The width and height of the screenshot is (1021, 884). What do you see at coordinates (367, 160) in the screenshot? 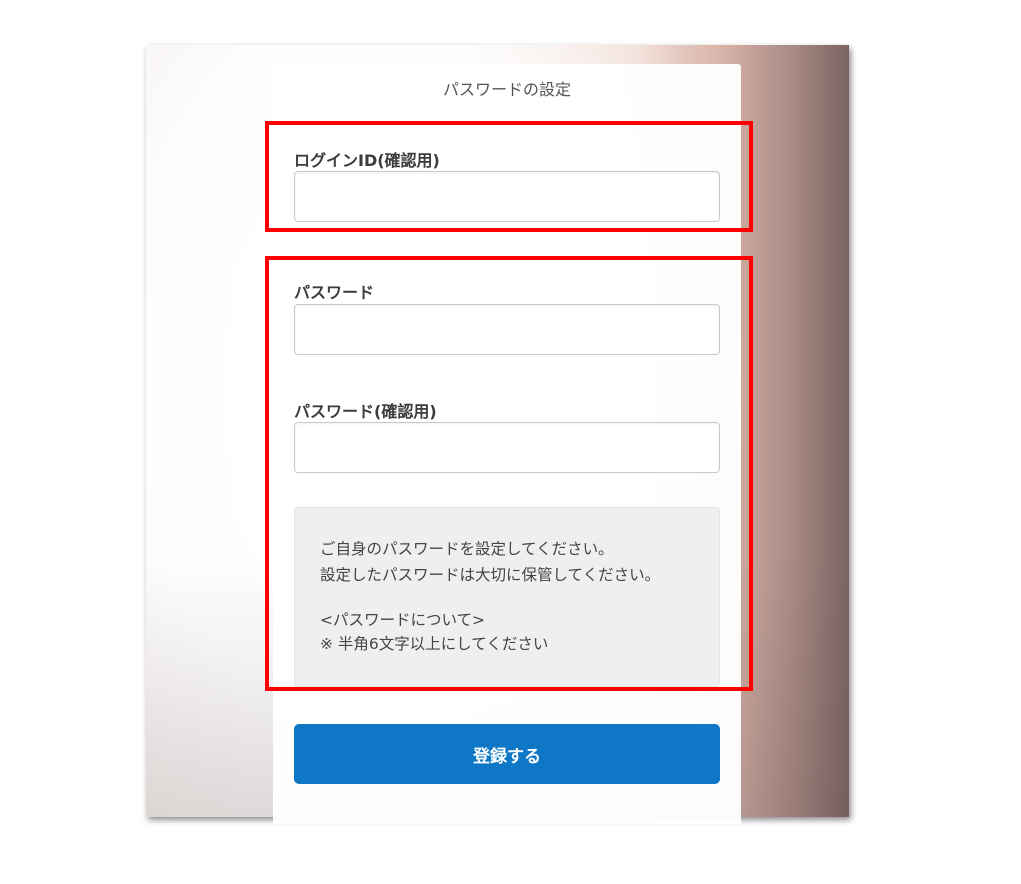
I see `login-id-confirm-label: ログインID(確認用)` at bounding box center [367, 160].